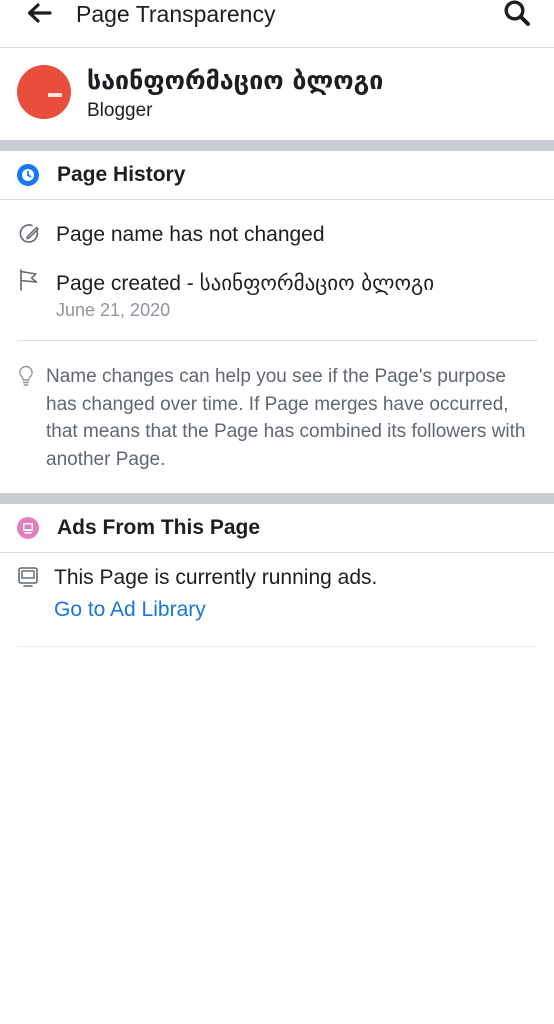  What do you see at coordinates (44, 92) in the screenshot?
I see `avatar` at bounding box center [44, 92].